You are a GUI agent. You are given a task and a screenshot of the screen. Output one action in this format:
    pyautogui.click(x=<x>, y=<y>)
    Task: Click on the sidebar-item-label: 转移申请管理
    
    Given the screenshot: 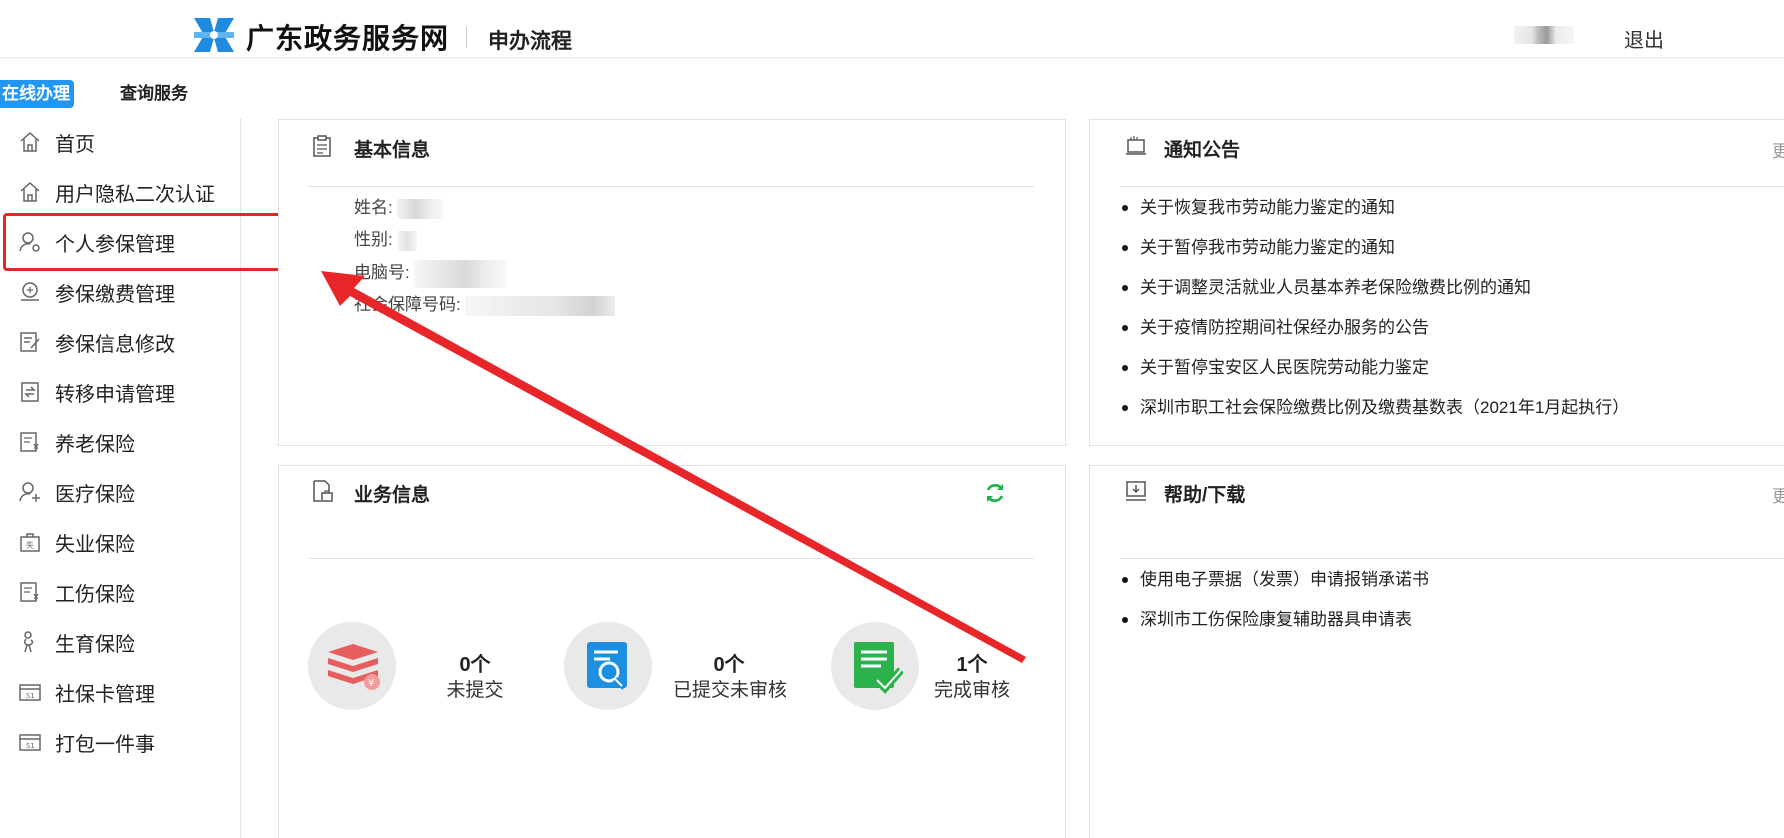 What is the action you would take?
    pyautogui.click(x=115, y=394)
    